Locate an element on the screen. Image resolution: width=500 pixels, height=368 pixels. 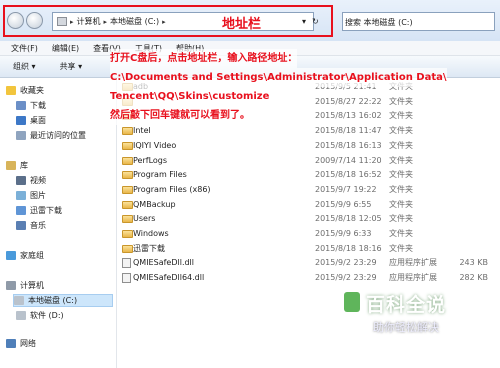
nav-favorites: 收藏夹 is located at coordinates (25, 90).